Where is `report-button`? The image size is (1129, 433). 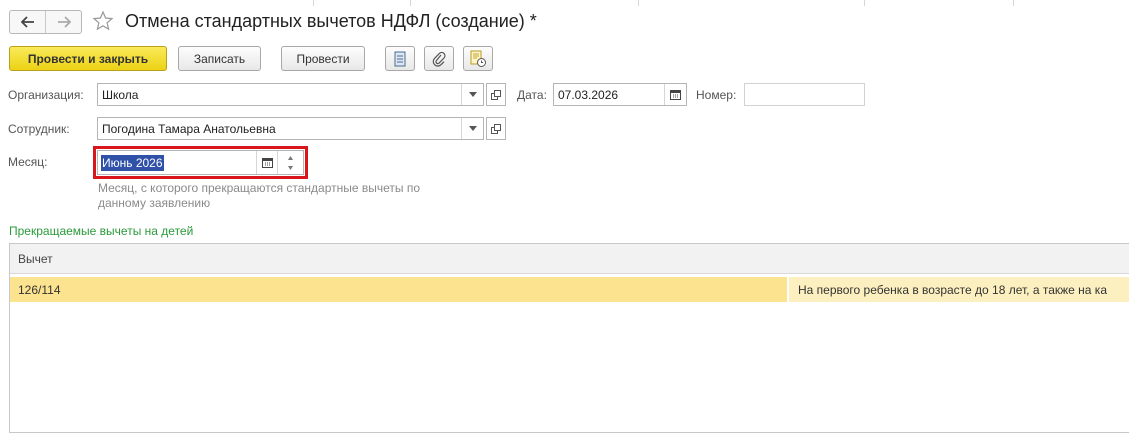 report-button is located at coordinates (400, 58).